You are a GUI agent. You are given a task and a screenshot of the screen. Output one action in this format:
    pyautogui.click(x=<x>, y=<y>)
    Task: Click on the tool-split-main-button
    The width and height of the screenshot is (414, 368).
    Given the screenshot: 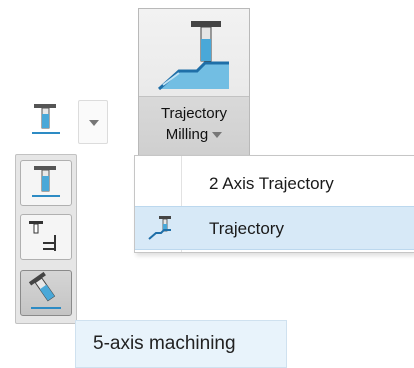 What is the action you would take?
    pyautogui.click(x=46, y=122)
    